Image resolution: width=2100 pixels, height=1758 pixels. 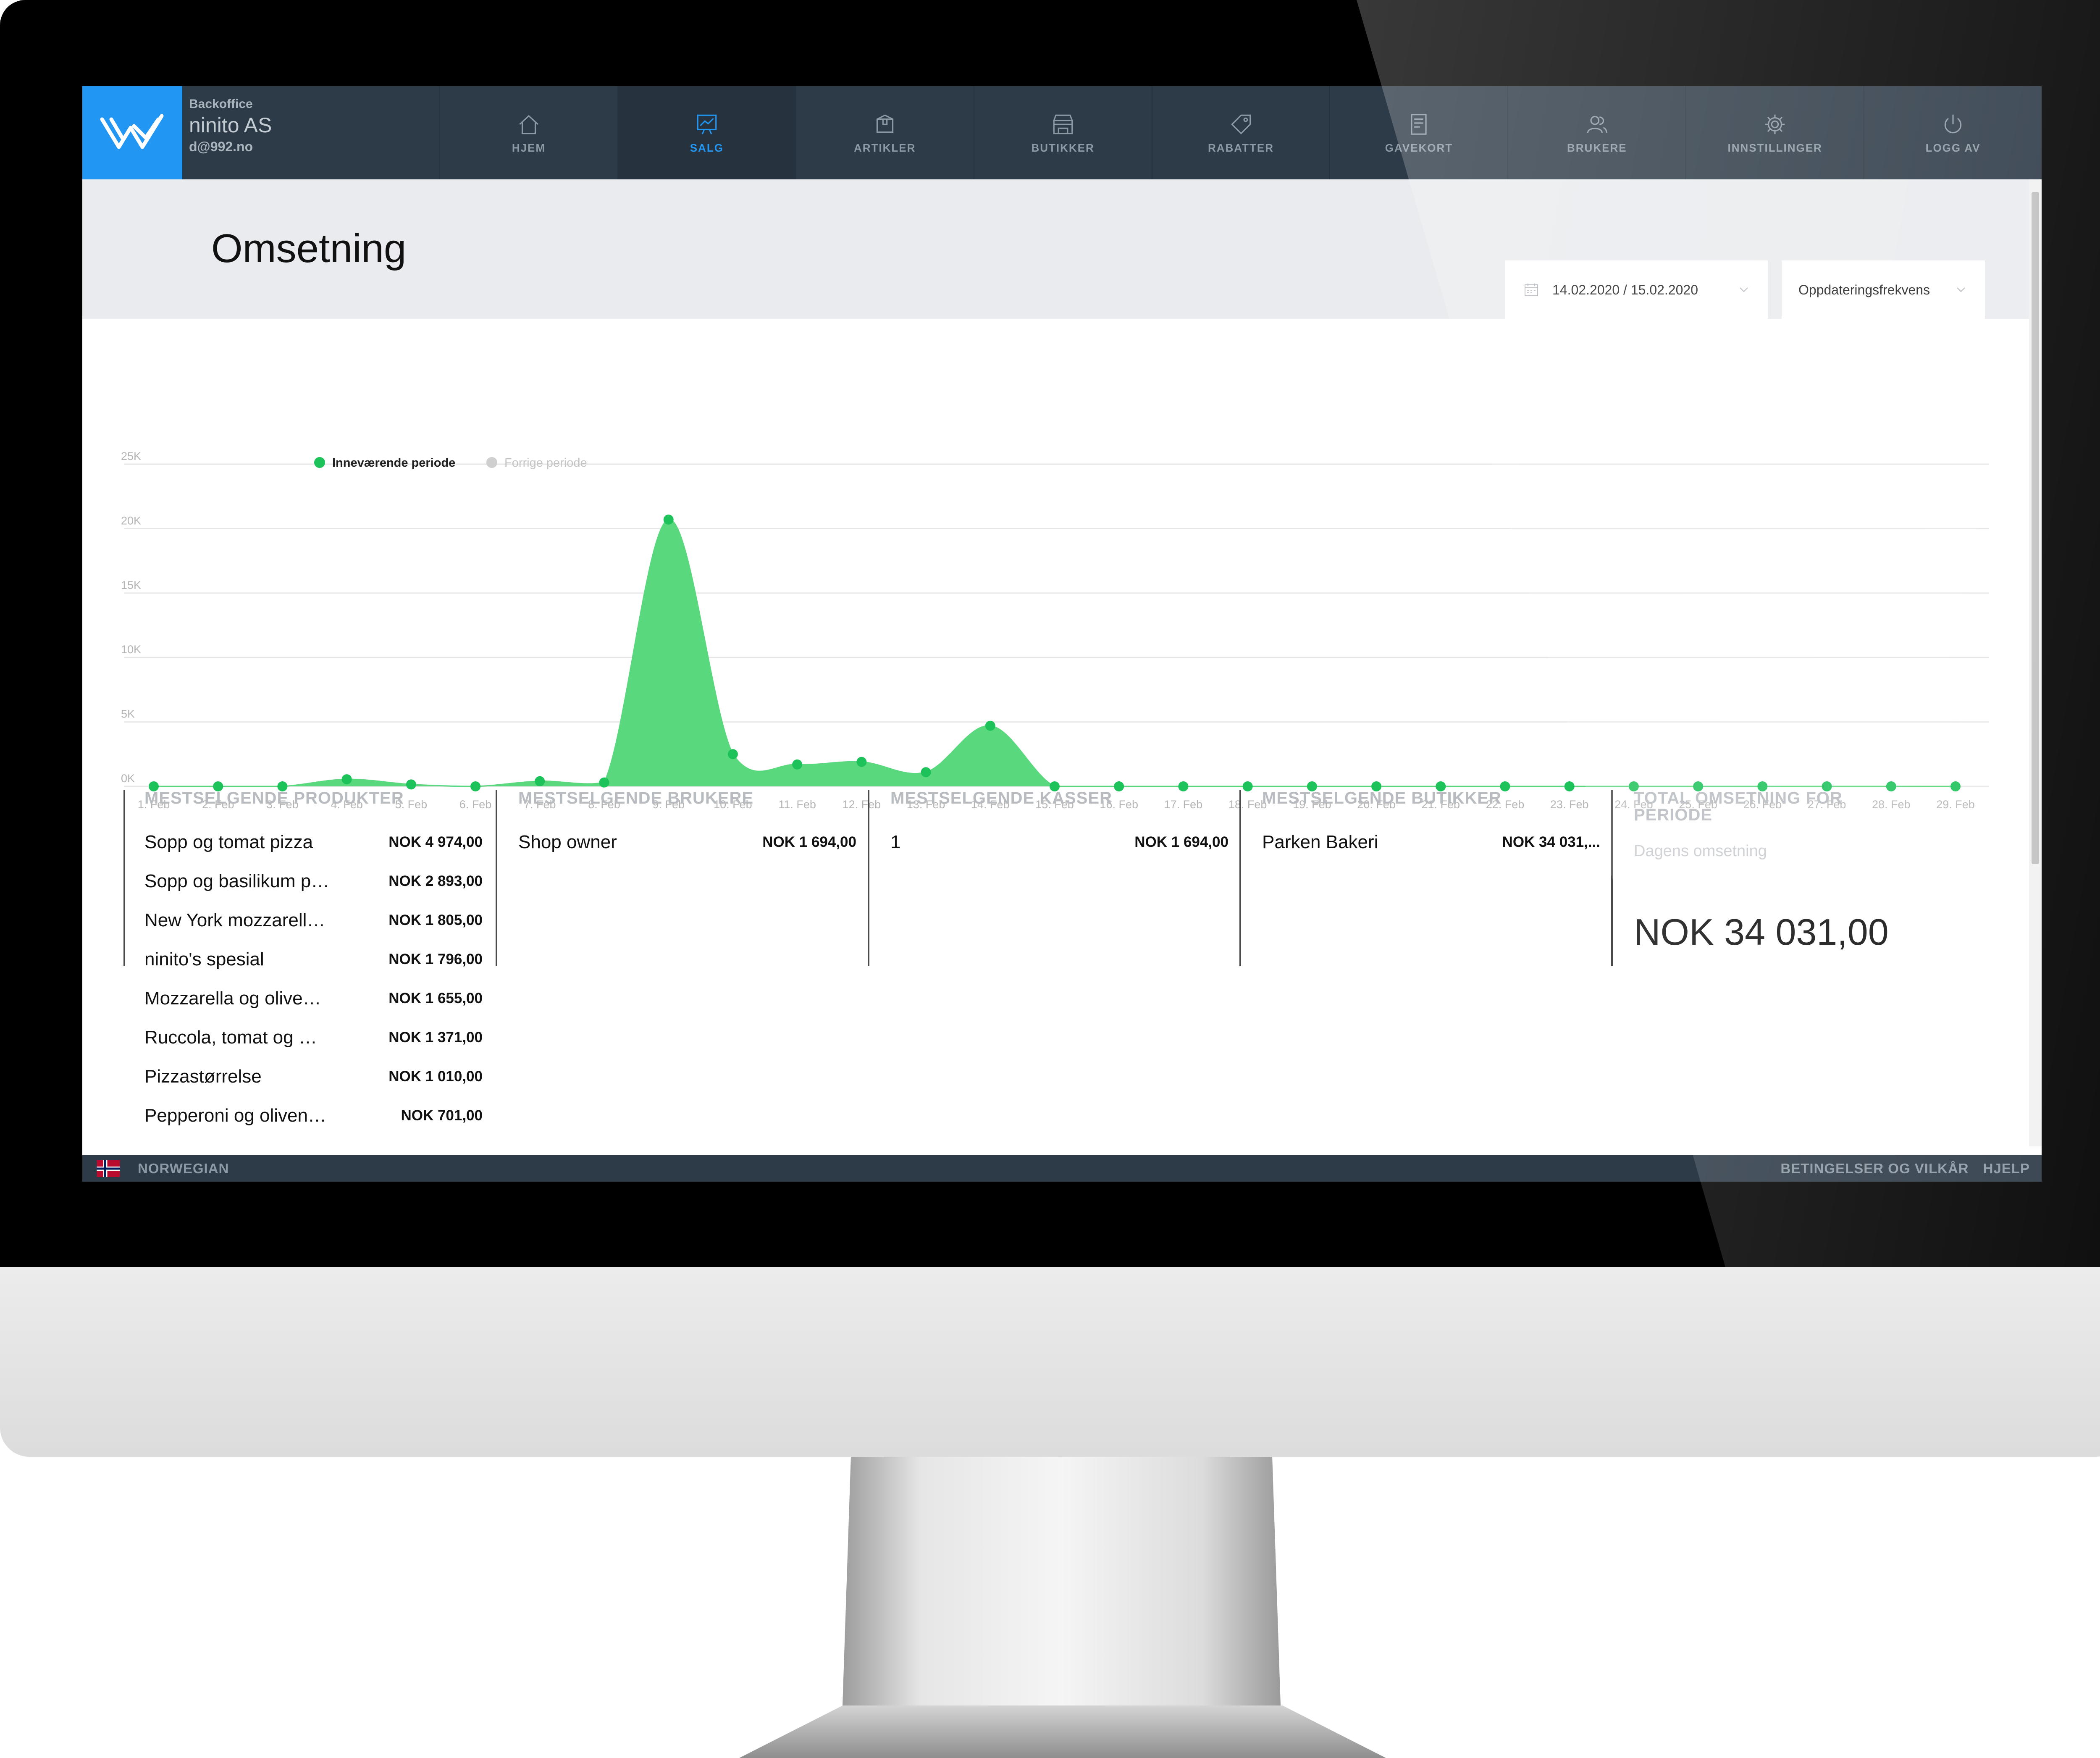 I want to click on nav-label: SALG, so click(x=707, y=148).